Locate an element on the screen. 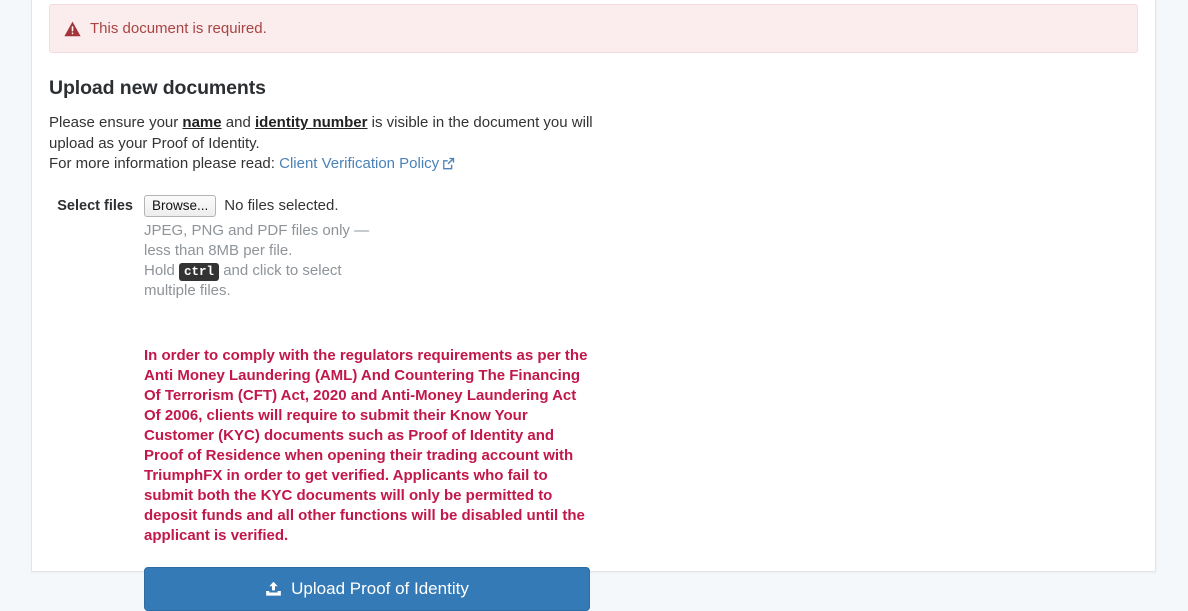 This screenshot has width=1188, height=611. intro-mid: and is located at coordinates (238, 122).